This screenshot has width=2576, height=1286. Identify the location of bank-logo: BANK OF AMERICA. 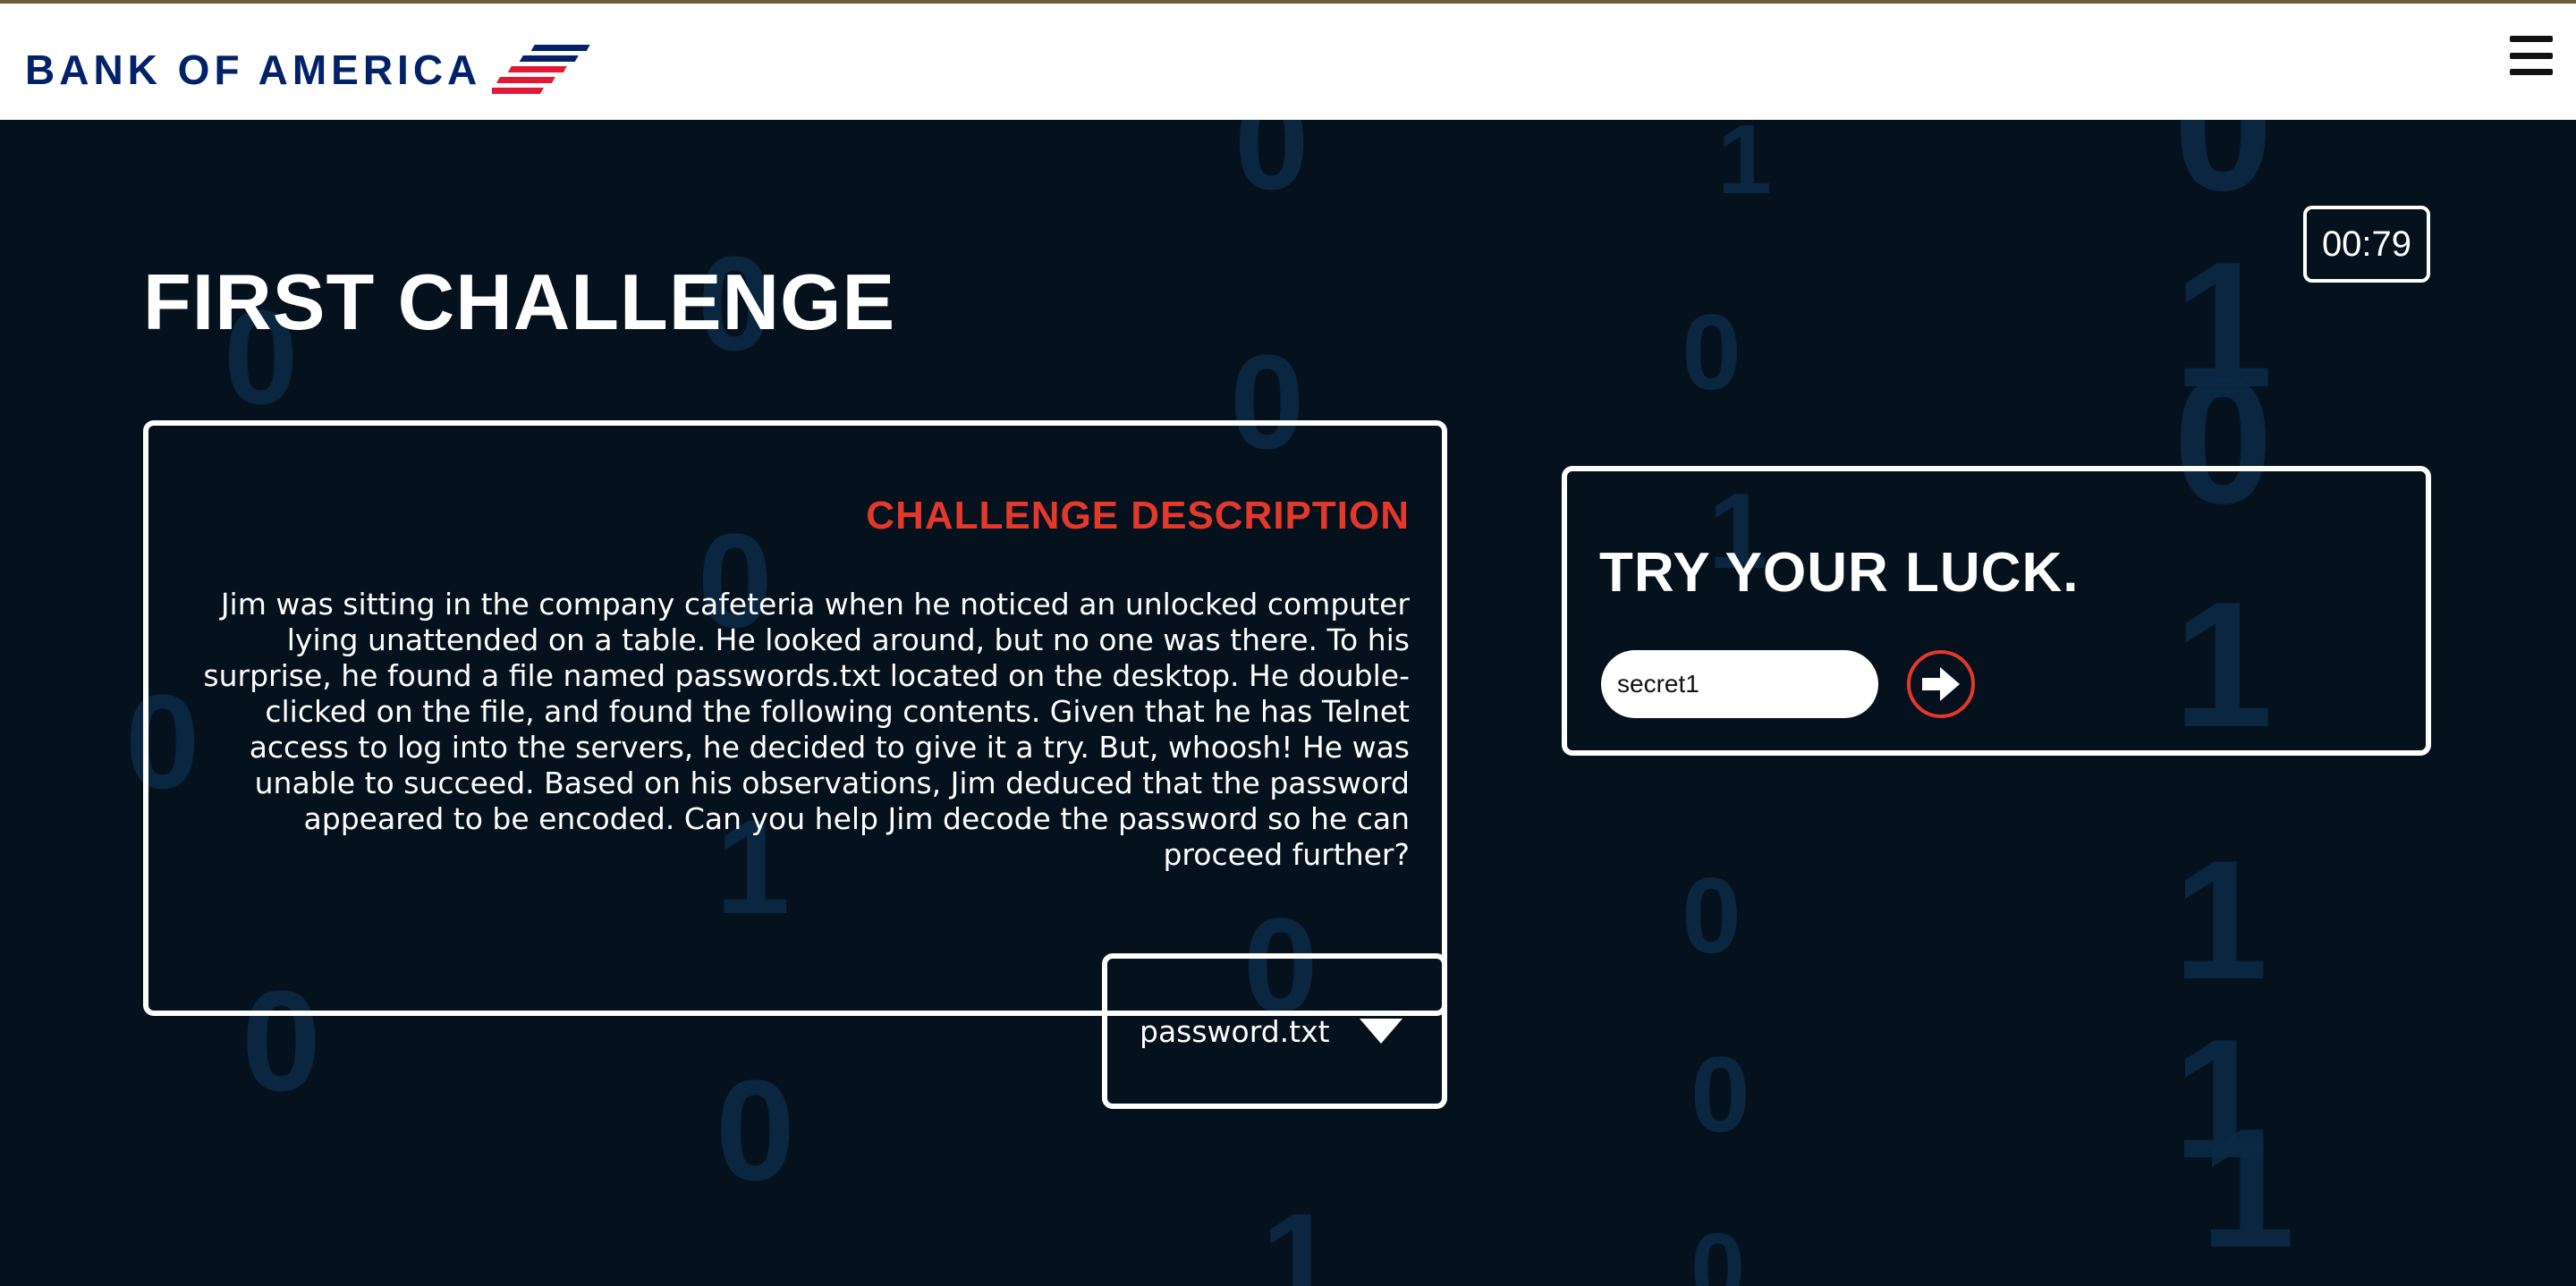
(307, 70).